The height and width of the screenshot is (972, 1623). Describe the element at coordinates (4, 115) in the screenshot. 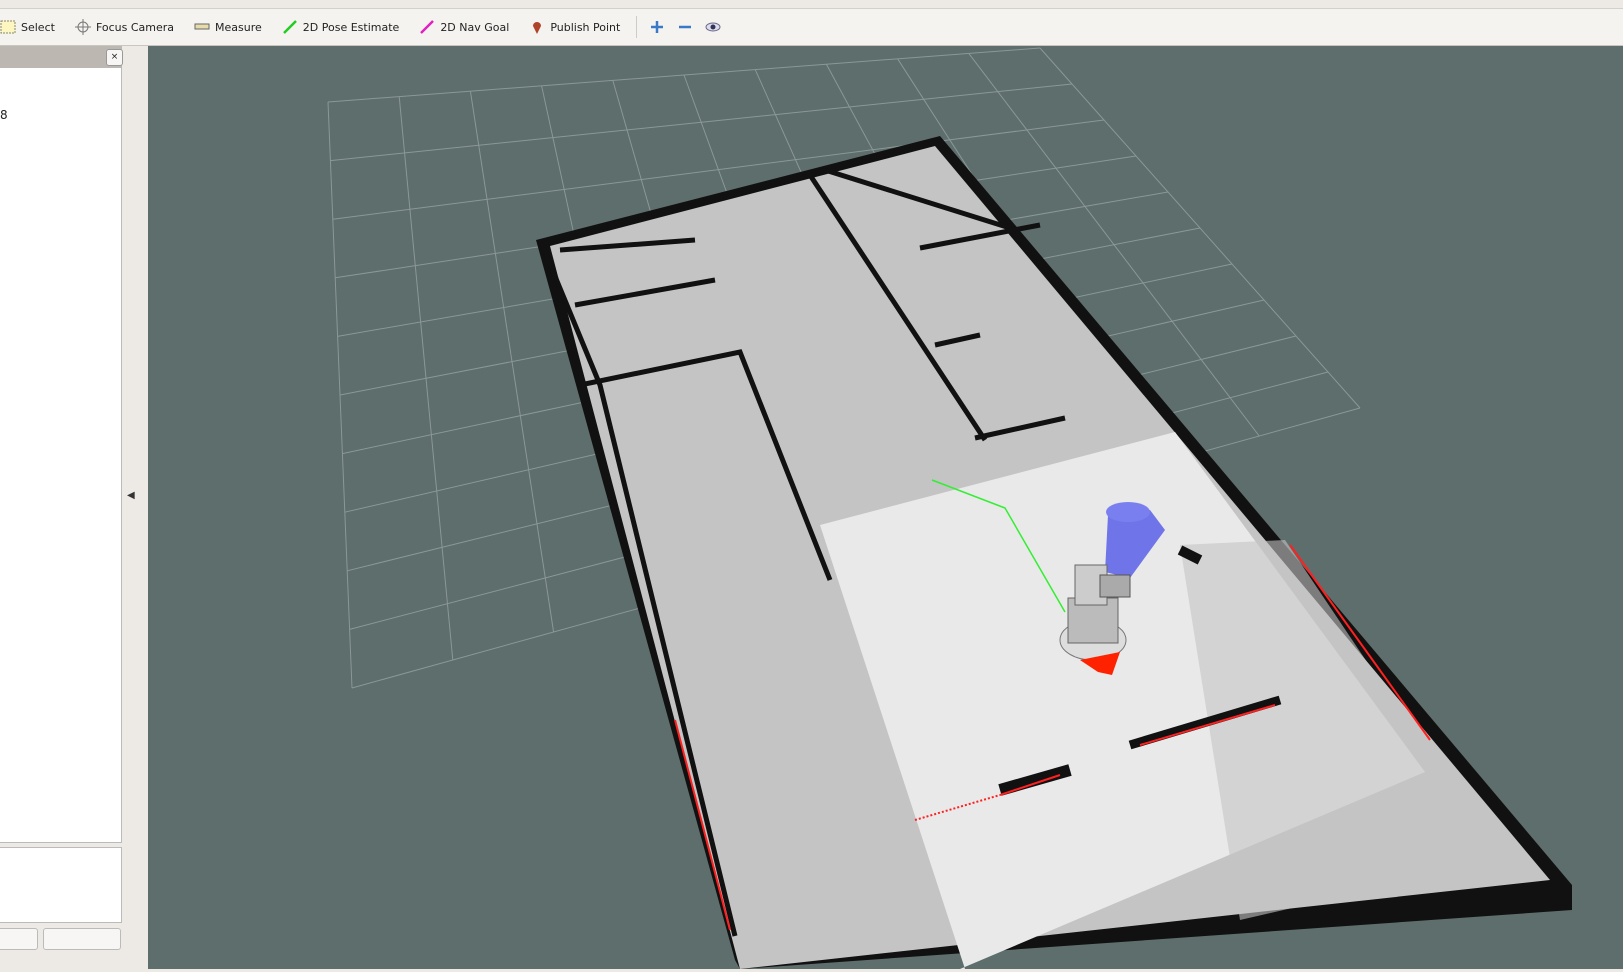

I see `panel-value-text: 8` at that location.